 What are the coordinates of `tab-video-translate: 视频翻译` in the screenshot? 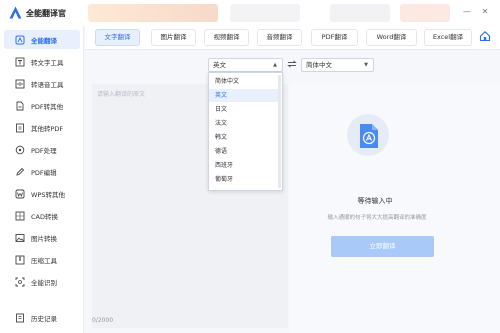 It's located at (226, 37).